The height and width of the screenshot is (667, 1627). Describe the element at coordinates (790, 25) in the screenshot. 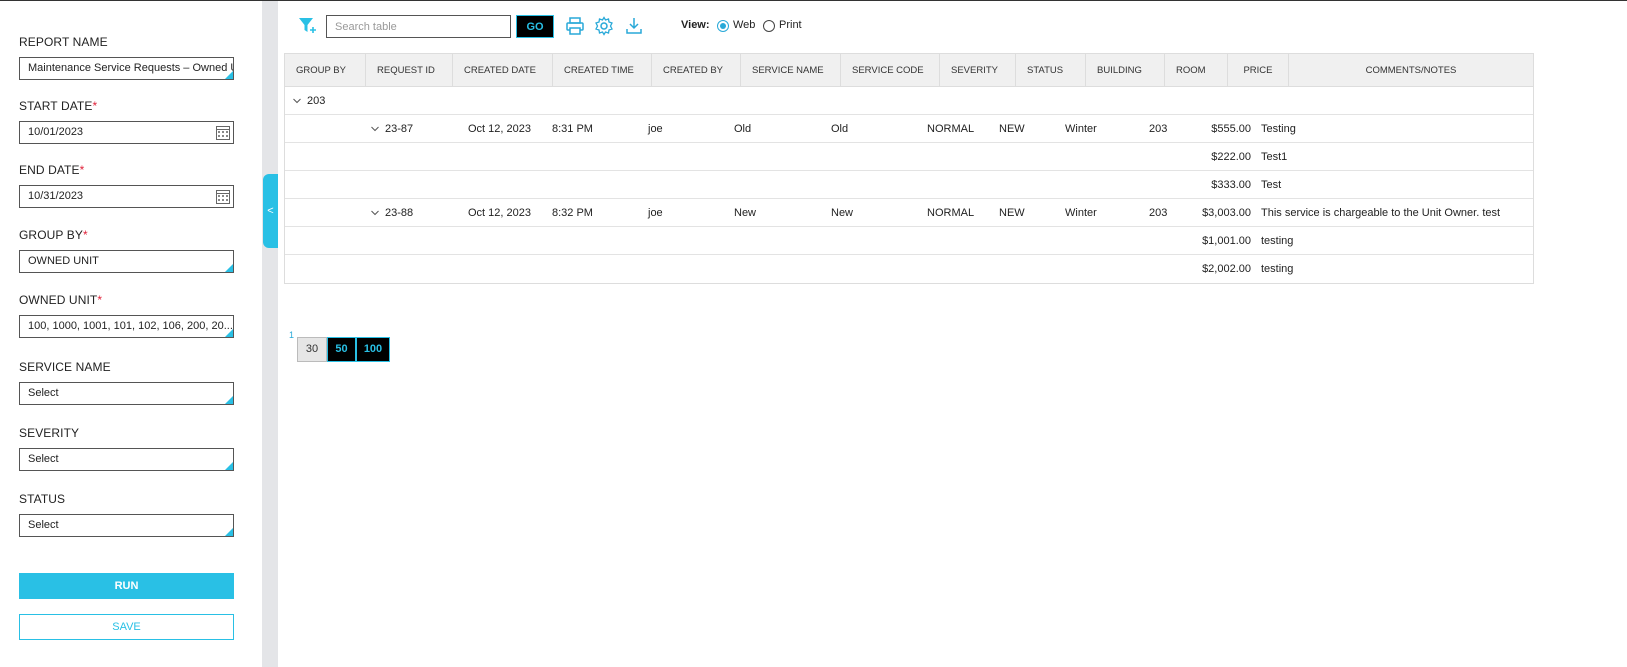

I see `view-print-label: Print` at that location.